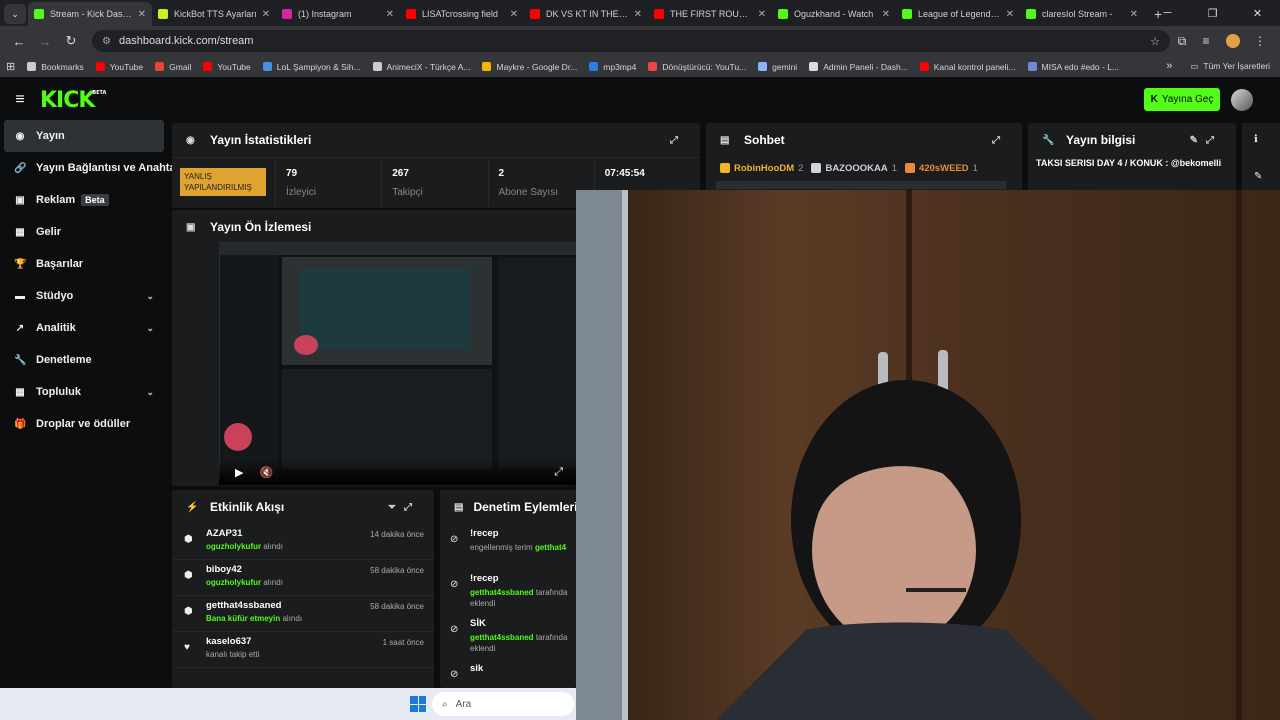 The height and width of the screenshot is (720, 1280). I want to click on browser-tab: claresIol Stream - ✕, so click(1082, 14).